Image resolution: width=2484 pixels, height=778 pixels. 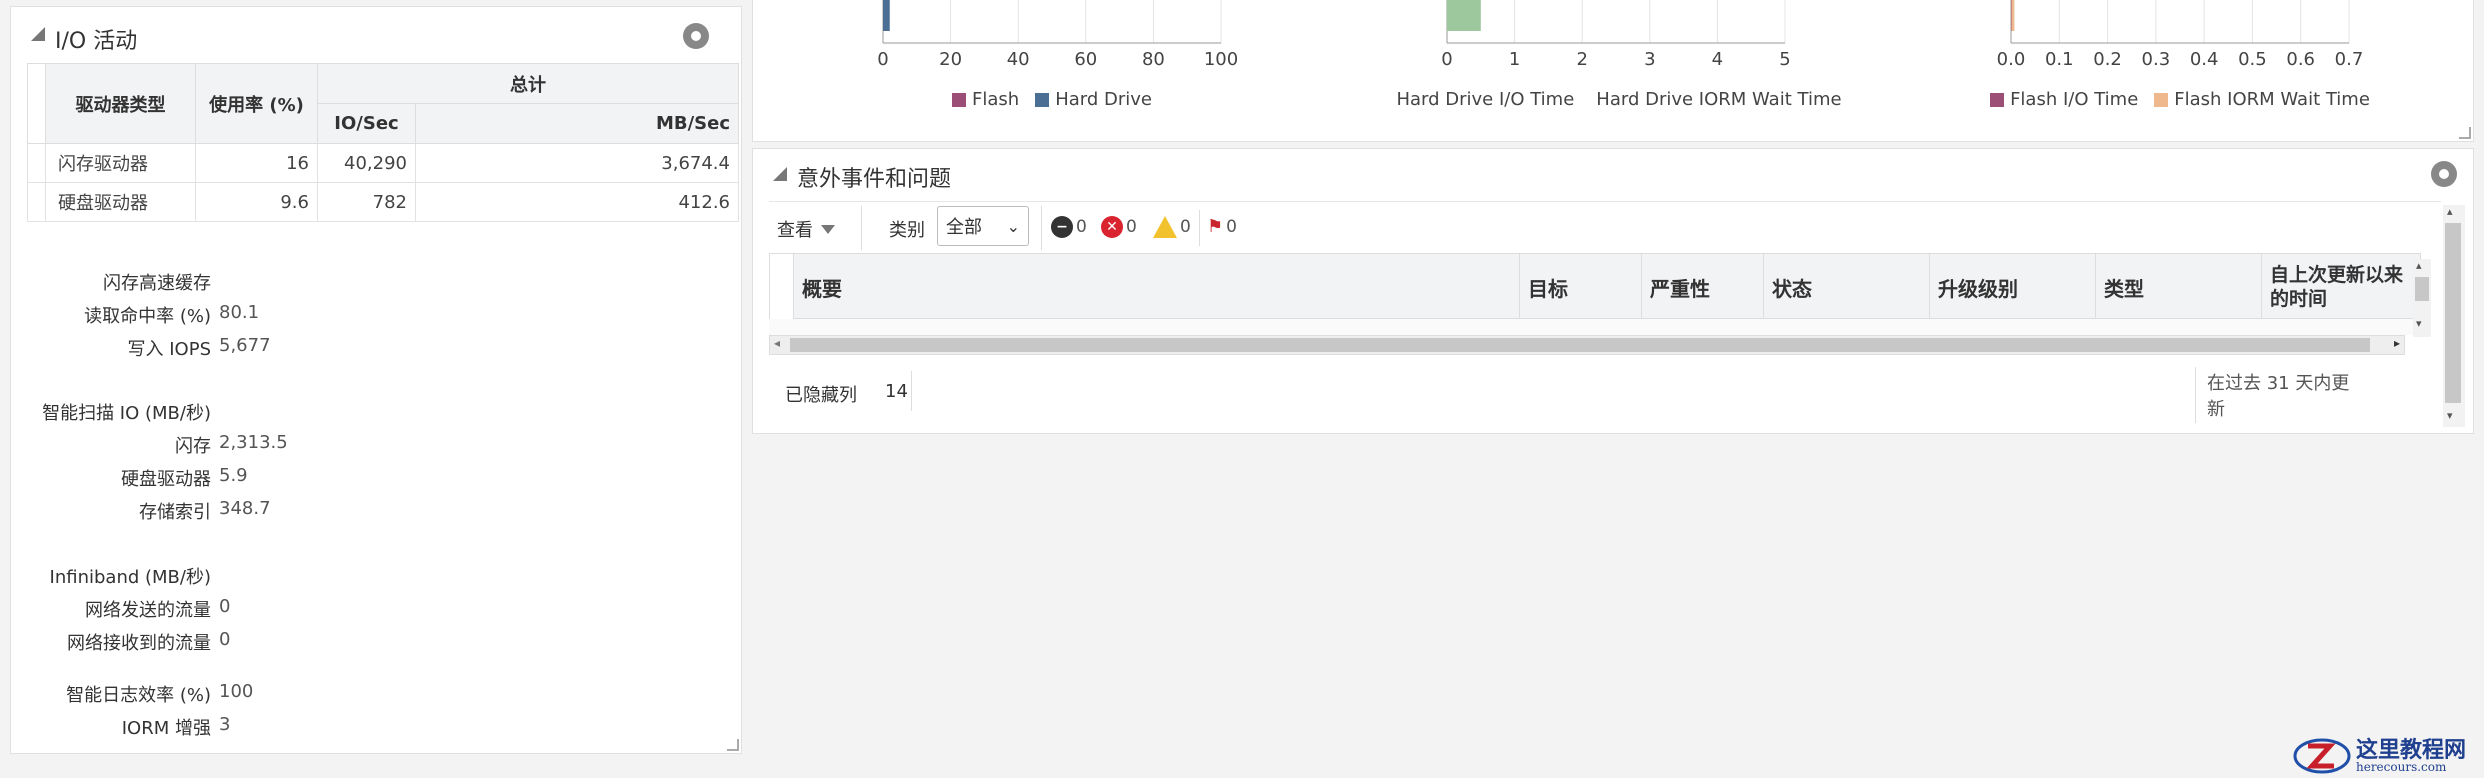 I want to click on storage-index-label: 存储索引, so click(x=175, y=512).